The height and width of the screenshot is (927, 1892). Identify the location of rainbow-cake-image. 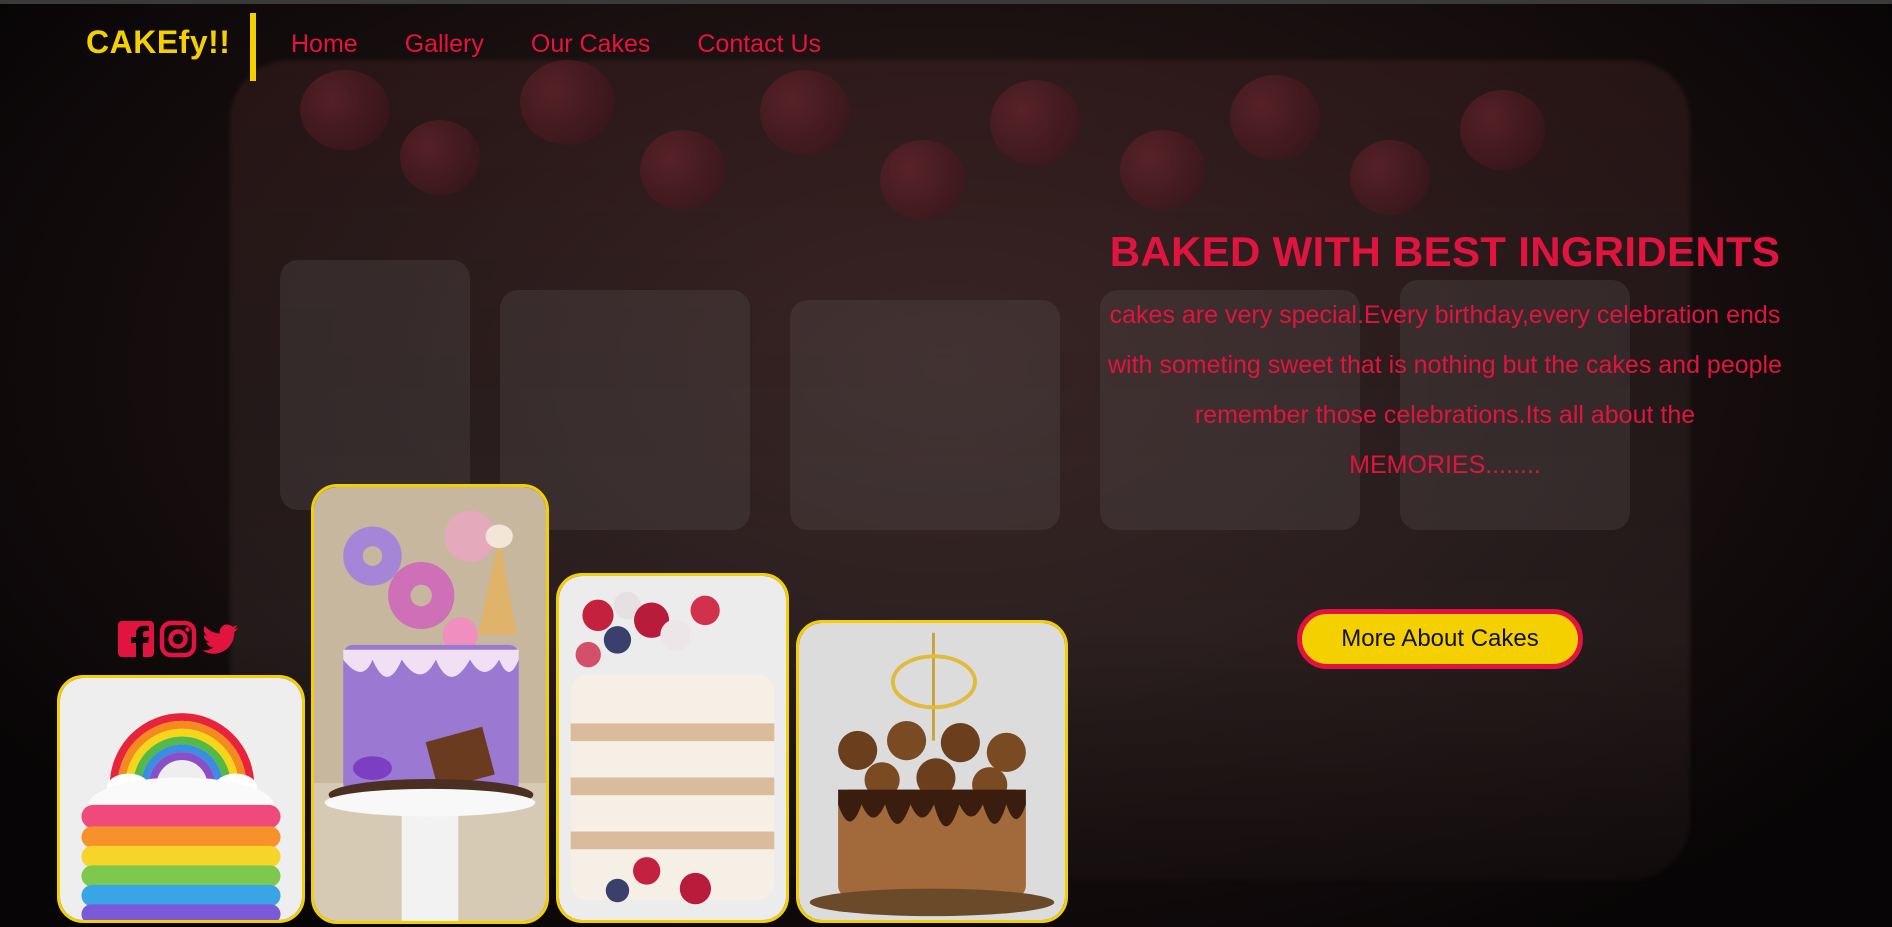
(181, 799).